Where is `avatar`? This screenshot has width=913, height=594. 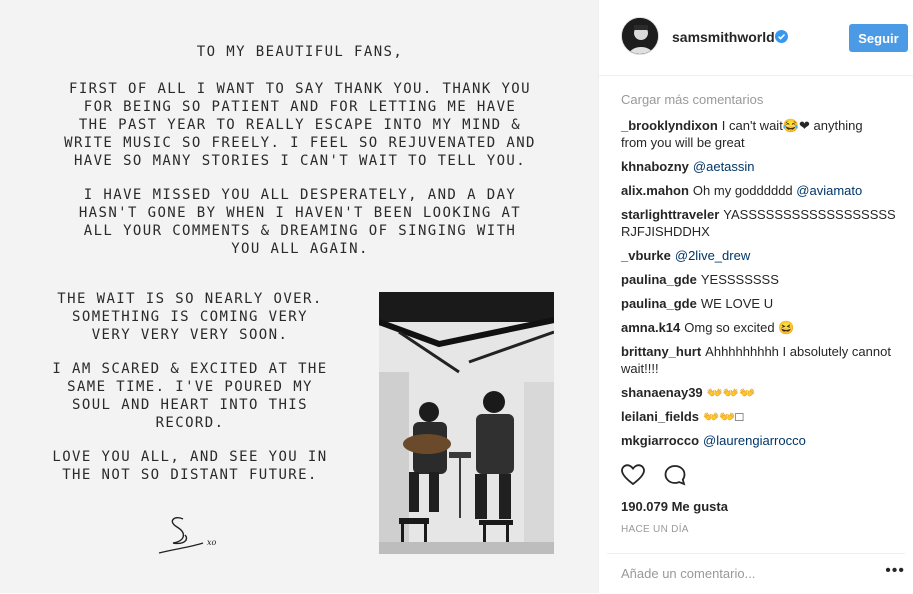
avatar is located at coordinates (640, 36).